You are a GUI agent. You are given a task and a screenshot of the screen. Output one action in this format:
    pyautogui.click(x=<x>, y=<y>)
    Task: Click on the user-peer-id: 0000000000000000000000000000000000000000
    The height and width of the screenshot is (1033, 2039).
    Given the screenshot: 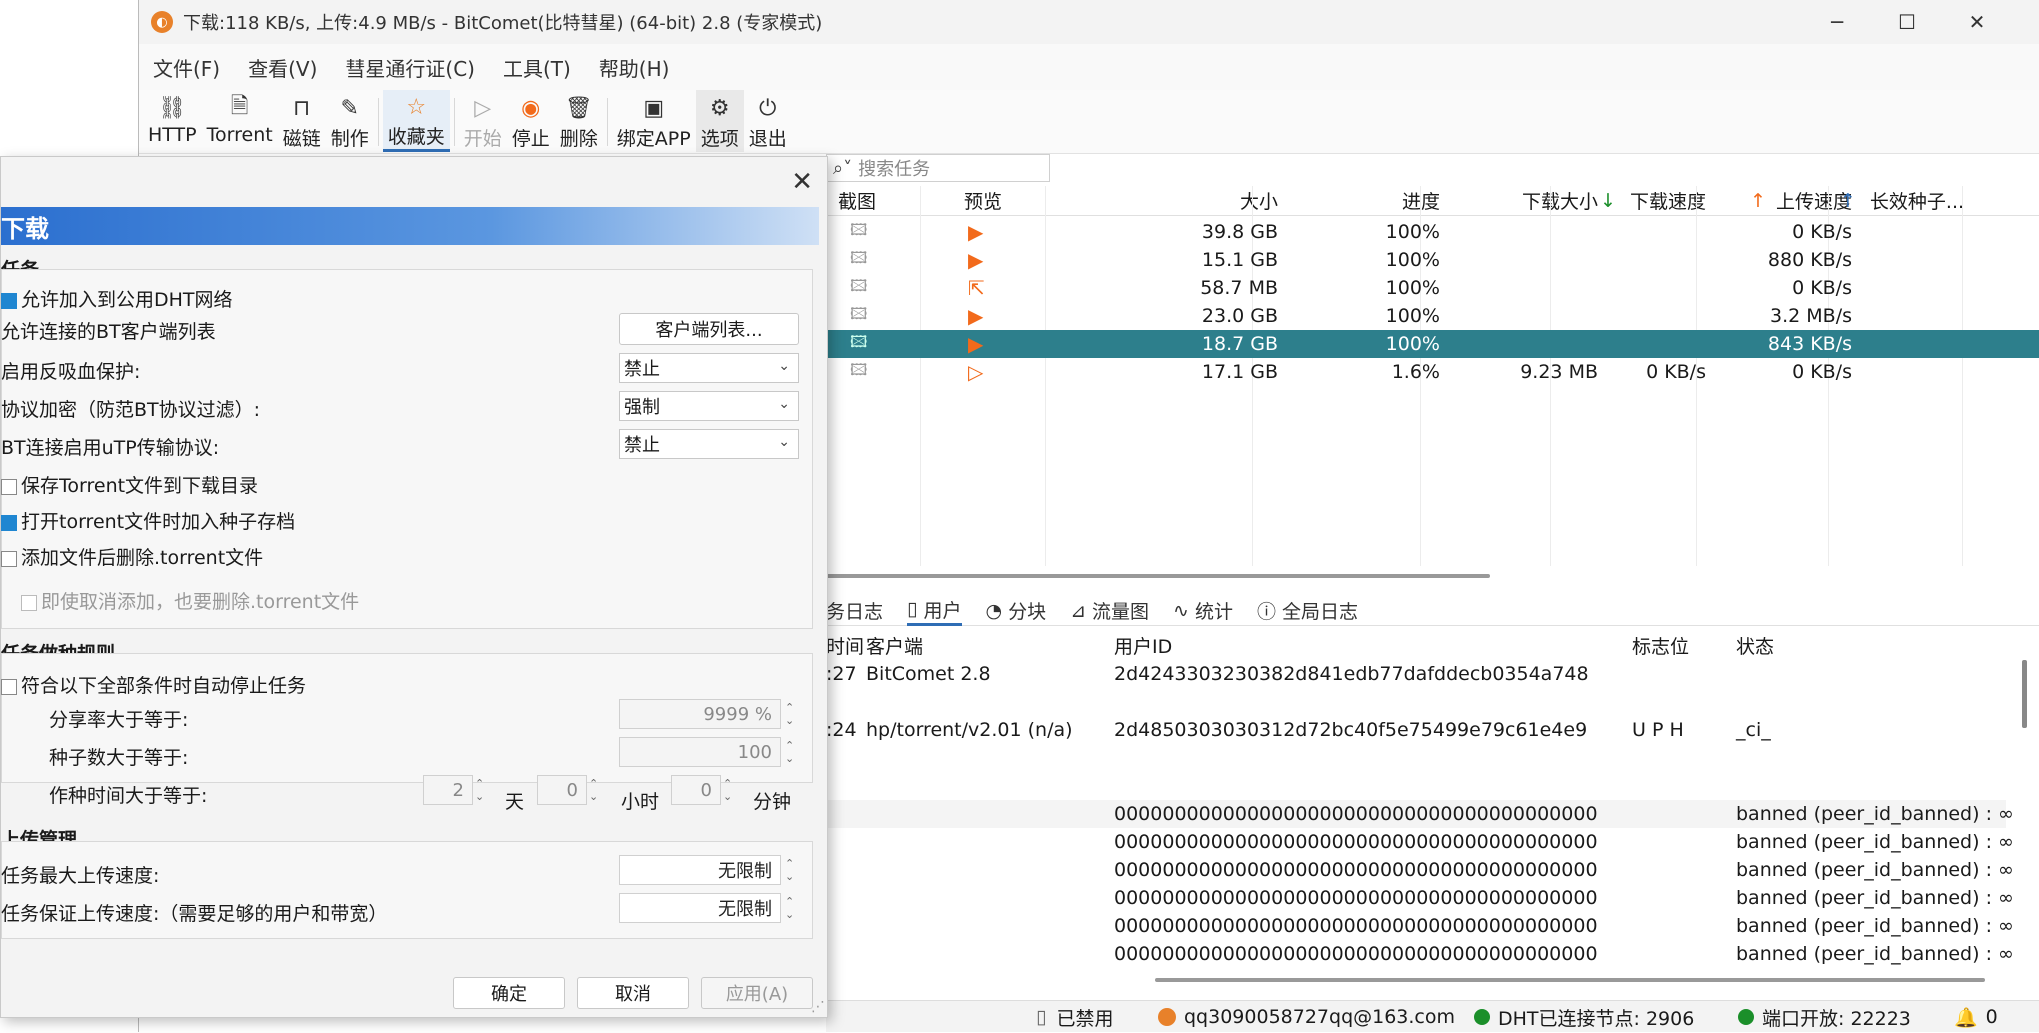 What is the action you would take?
    pyautogui.click(x=1356, y=926)
    